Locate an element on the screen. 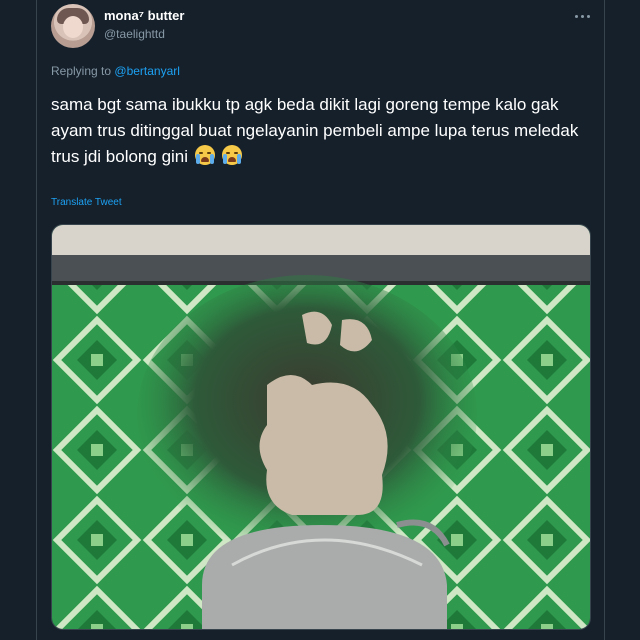 The width and height of the screenshot is (640, 640). more-options-icon is located at coordinates (583, 16).